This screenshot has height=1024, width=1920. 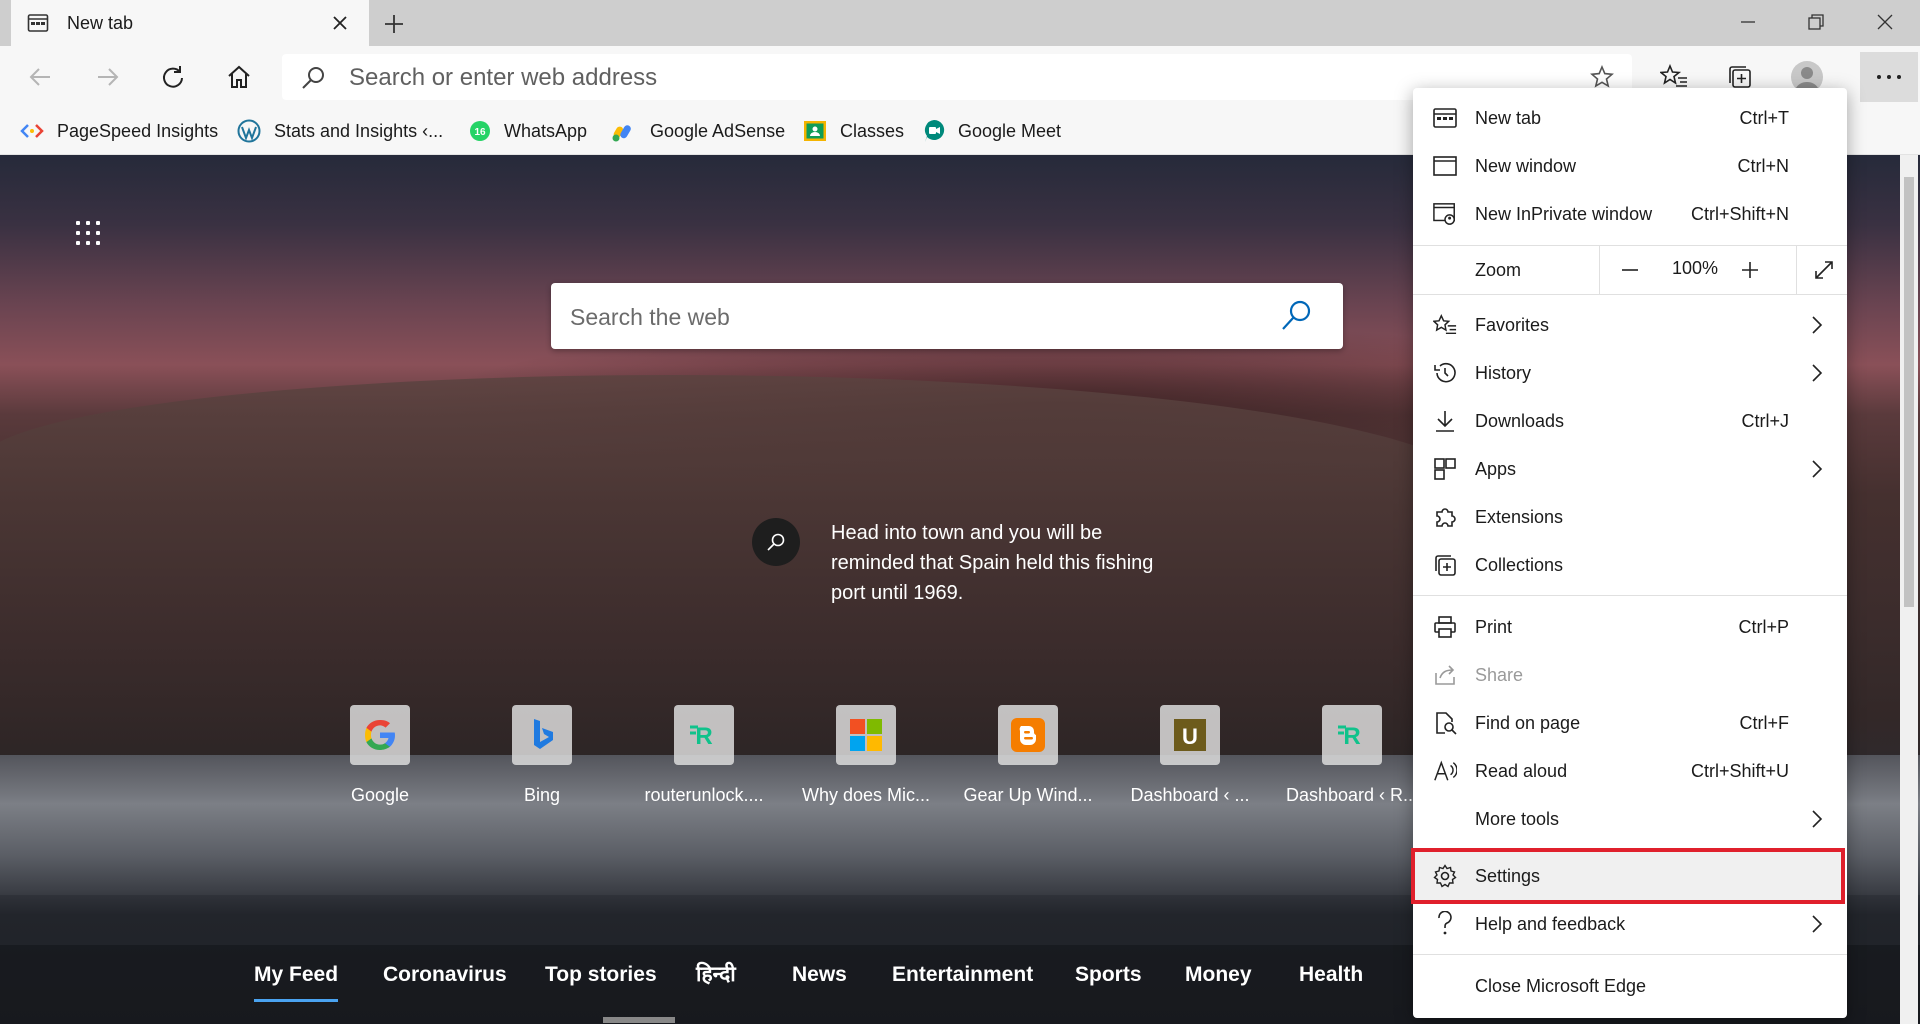 I want to click on scrollbar-thumb, so click(x=1909, y=392).